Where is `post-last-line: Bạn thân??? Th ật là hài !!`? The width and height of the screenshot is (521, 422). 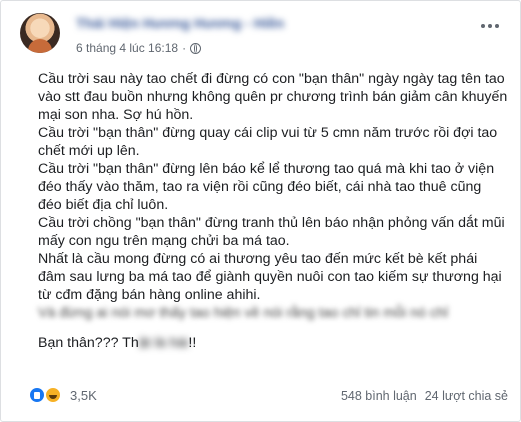
post-last-line: Bạn thân??? Th ật là hài !! is located at coordinates (273, 343).